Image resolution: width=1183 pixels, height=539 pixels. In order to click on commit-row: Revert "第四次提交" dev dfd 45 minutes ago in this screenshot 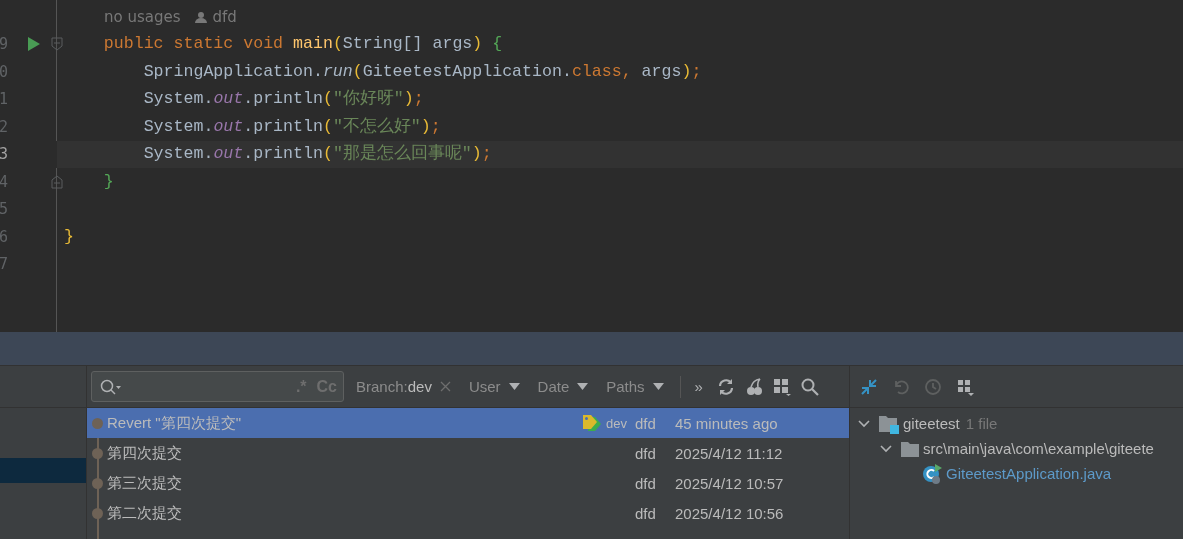, I will do `click(468, 423)`.